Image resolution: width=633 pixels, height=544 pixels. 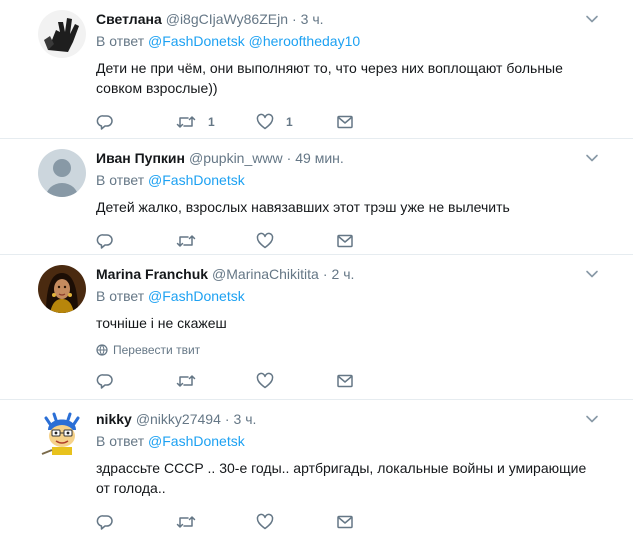 I want to click on author-handle: @nikky27494, so click(x=178, y=419).